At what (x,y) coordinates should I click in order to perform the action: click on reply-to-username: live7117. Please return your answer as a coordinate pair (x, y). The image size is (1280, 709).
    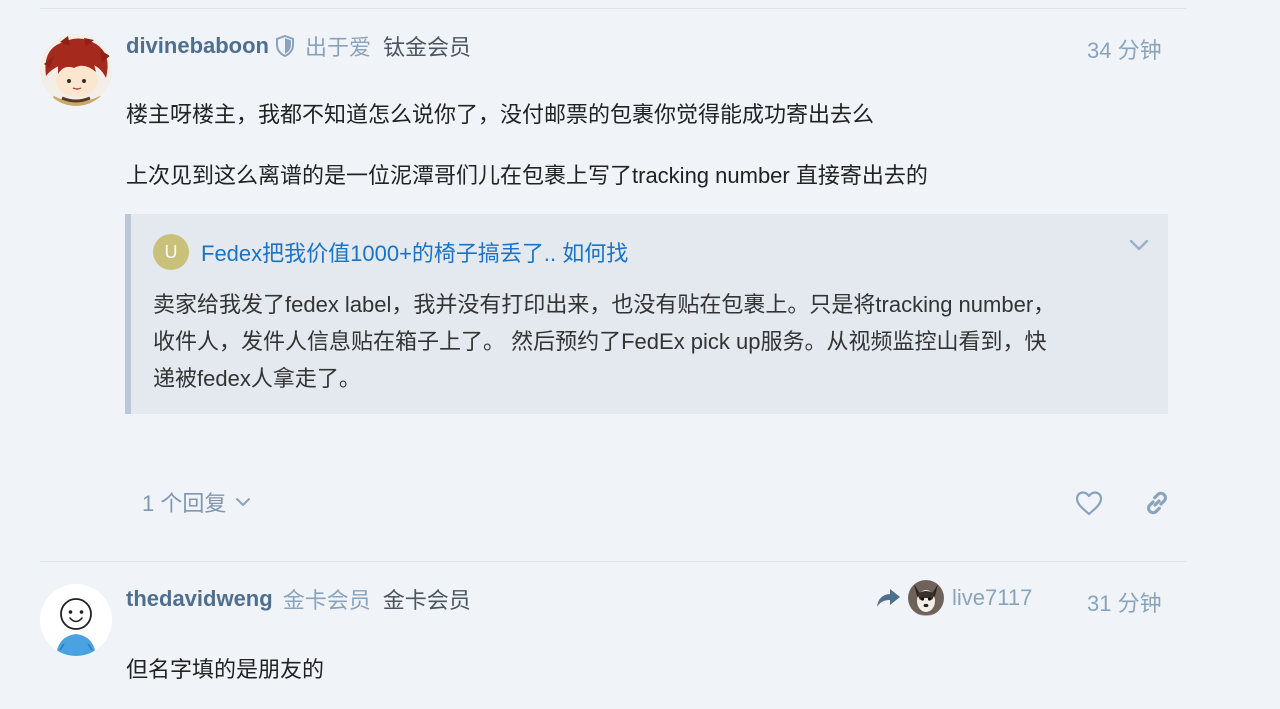
    Looking at the image, I should click on (992, 597).